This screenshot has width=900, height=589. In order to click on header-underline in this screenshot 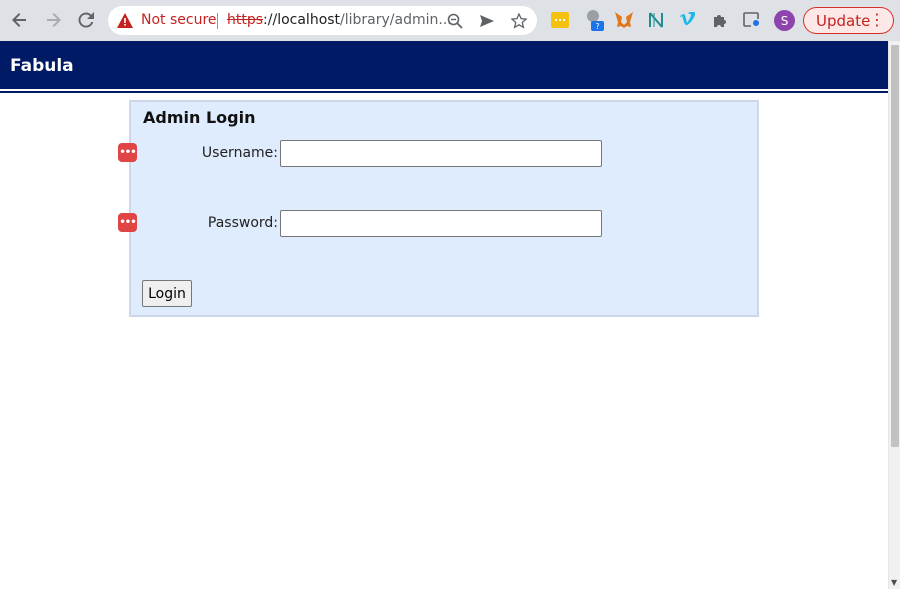, I will do `click(444, 92)`.